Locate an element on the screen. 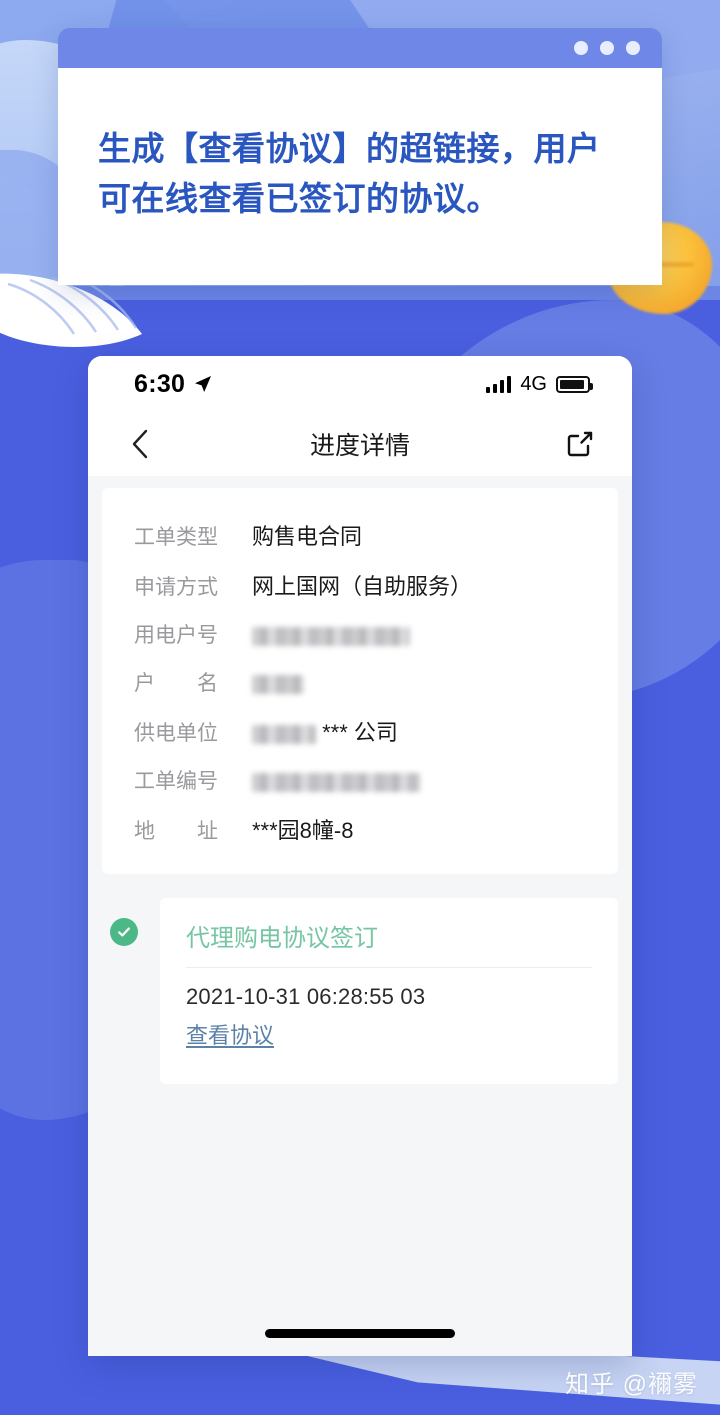 This screenshot has height=1415, width=720. info-label: 地 址 is located at coordinates (176, 831).